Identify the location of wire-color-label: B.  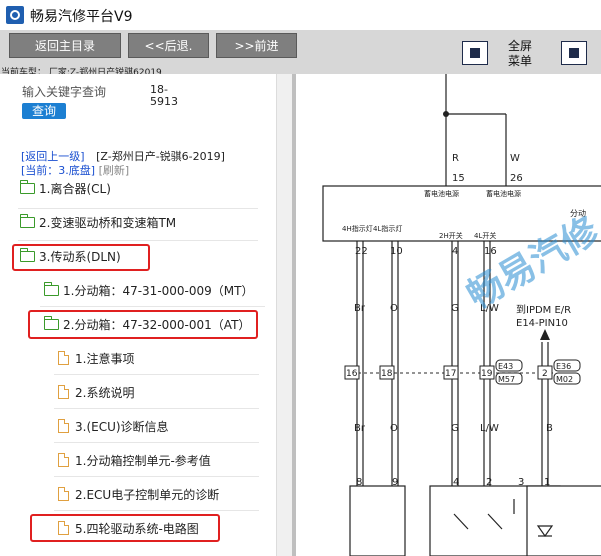
(549, 428).